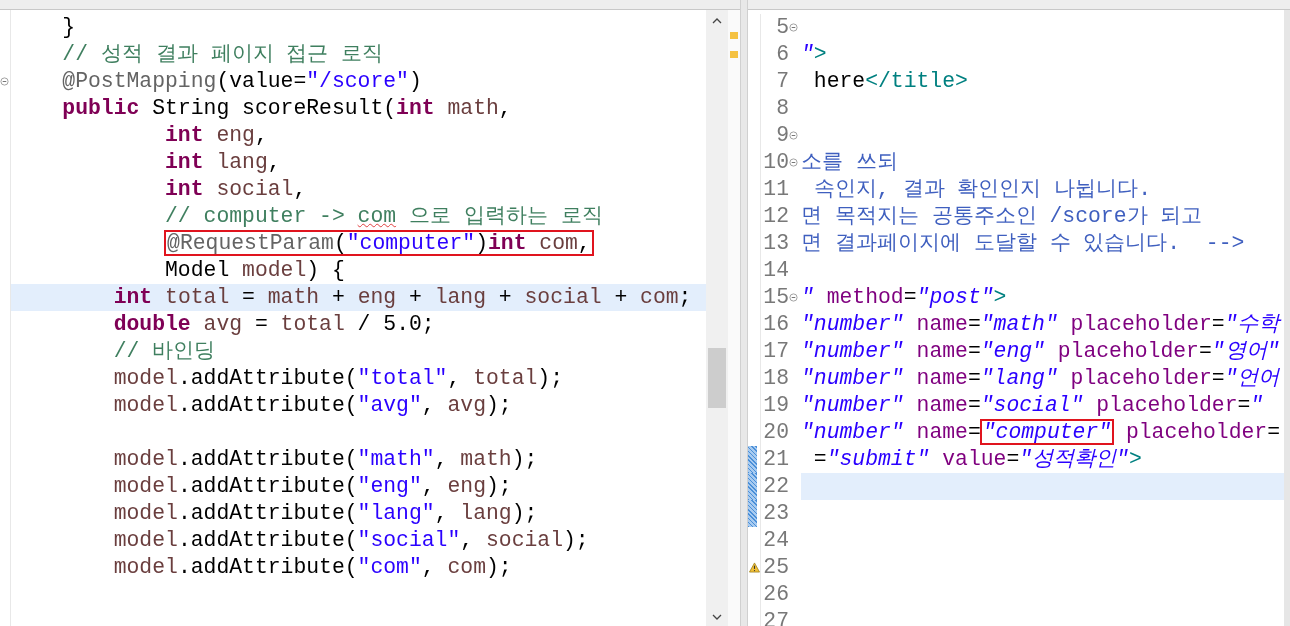 The width and height of the screenshot is (1290, 626). I want to click on code-line: @PostMapping(value="/score"), so click(242, 81).